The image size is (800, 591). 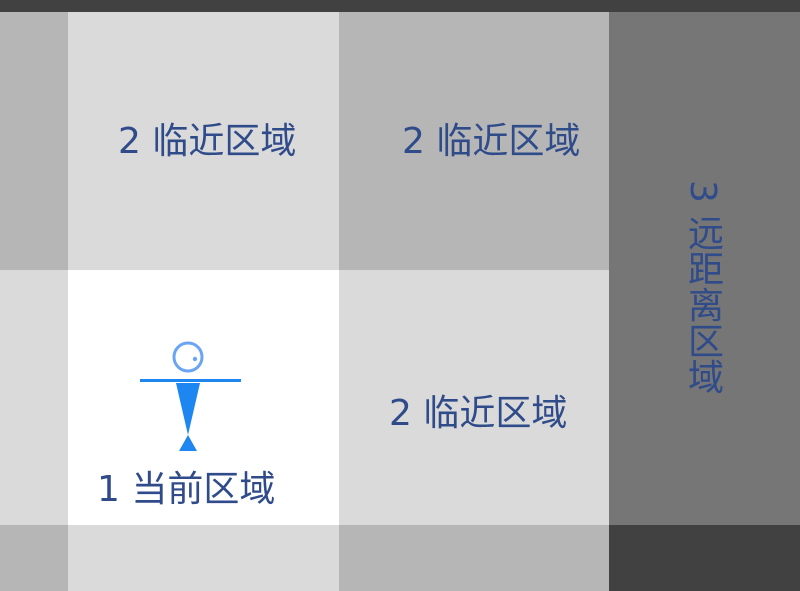 What do you see at coordinates (702, 287) in the screenshot?
I see `far-zone-label: 3 远距离区域` at bounding box center [702, 287].